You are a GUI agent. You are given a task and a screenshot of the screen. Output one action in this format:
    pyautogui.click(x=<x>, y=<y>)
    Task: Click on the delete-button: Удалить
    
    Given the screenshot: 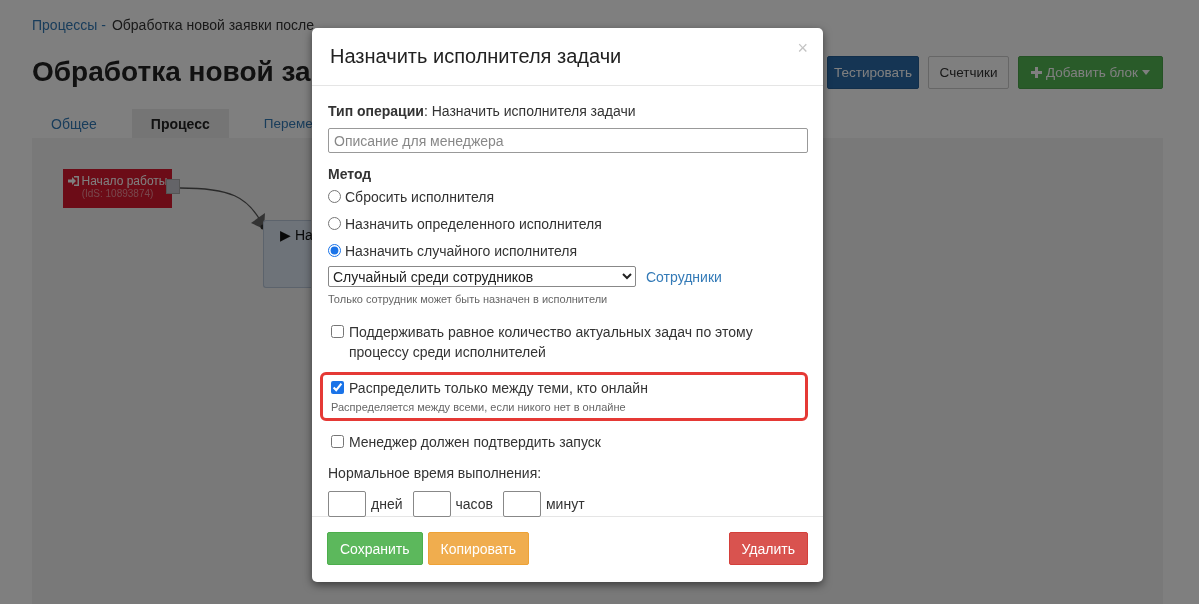 What is the action you would take?
    pyautogui.click(x=768, y=548)
    